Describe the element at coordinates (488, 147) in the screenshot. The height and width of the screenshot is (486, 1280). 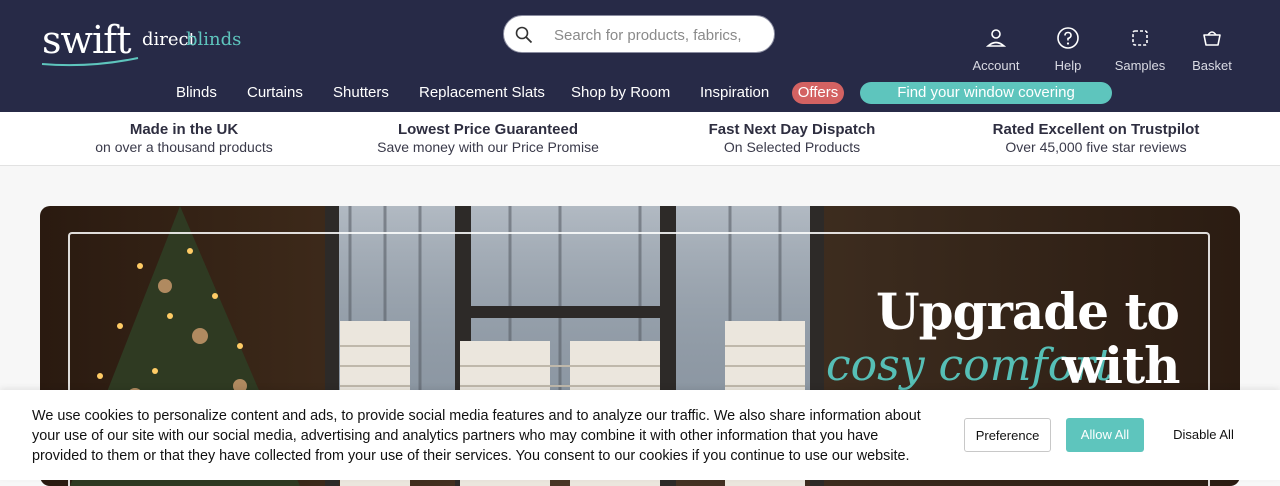
I see `usp-subtitle: Save money with our Price Promise` at that location.